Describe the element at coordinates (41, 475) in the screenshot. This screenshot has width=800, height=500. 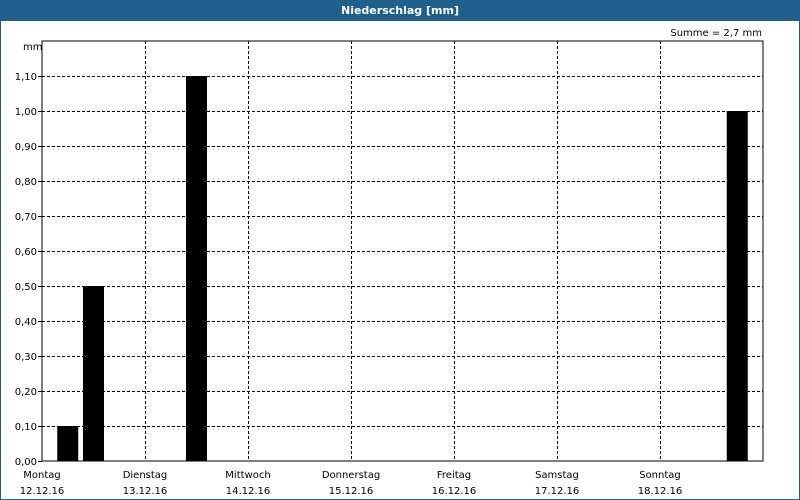
I see `x-tick-day: Montag` at that location.